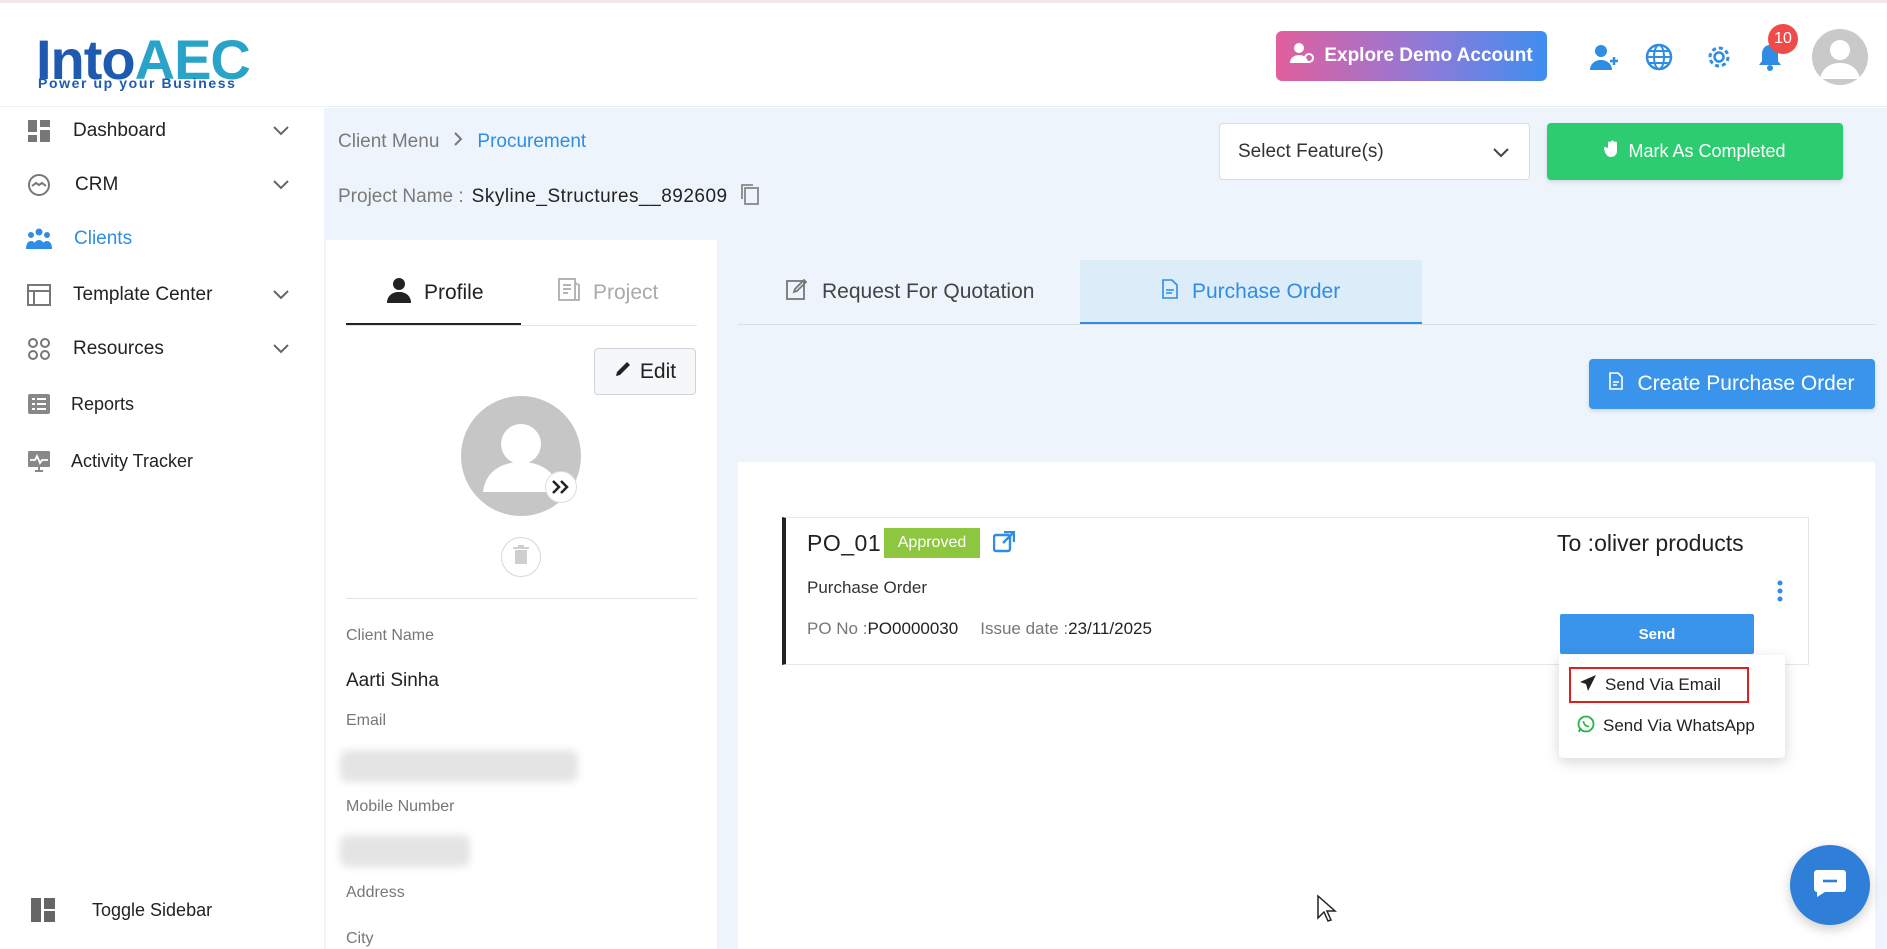 Image resolution: width=1887 pixels, height=949 pixels. I want to click on chat-button, so click(1830, 885).